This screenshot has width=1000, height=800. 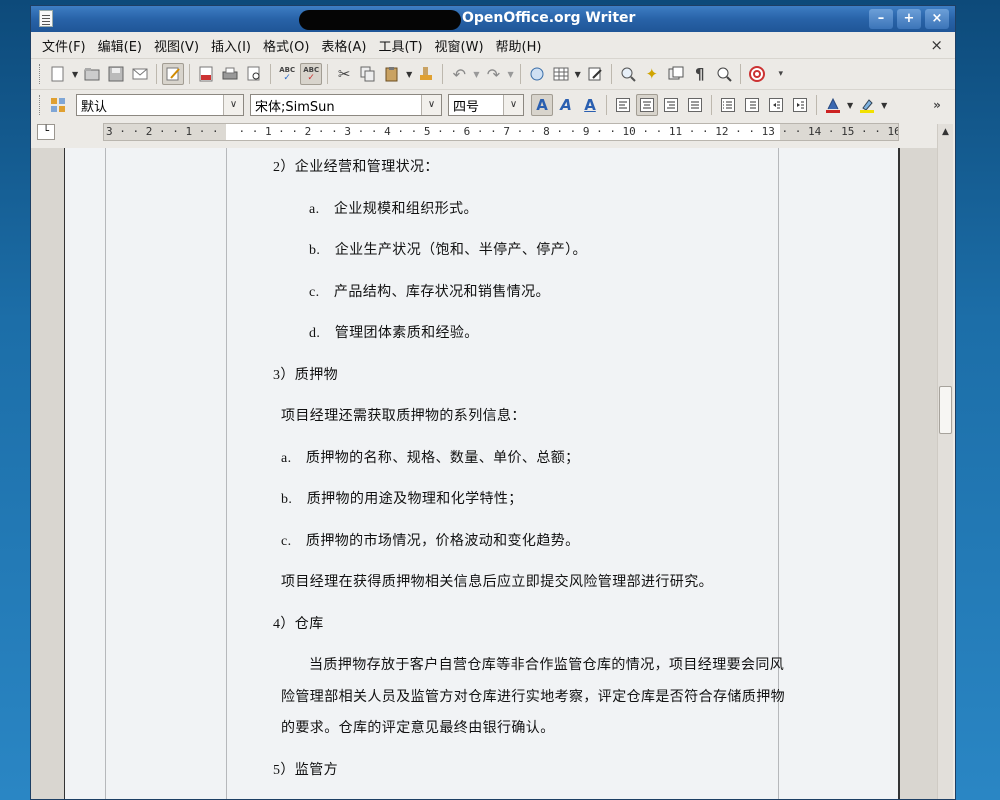 I want to click on open-icon, so click(x=92, y=74).